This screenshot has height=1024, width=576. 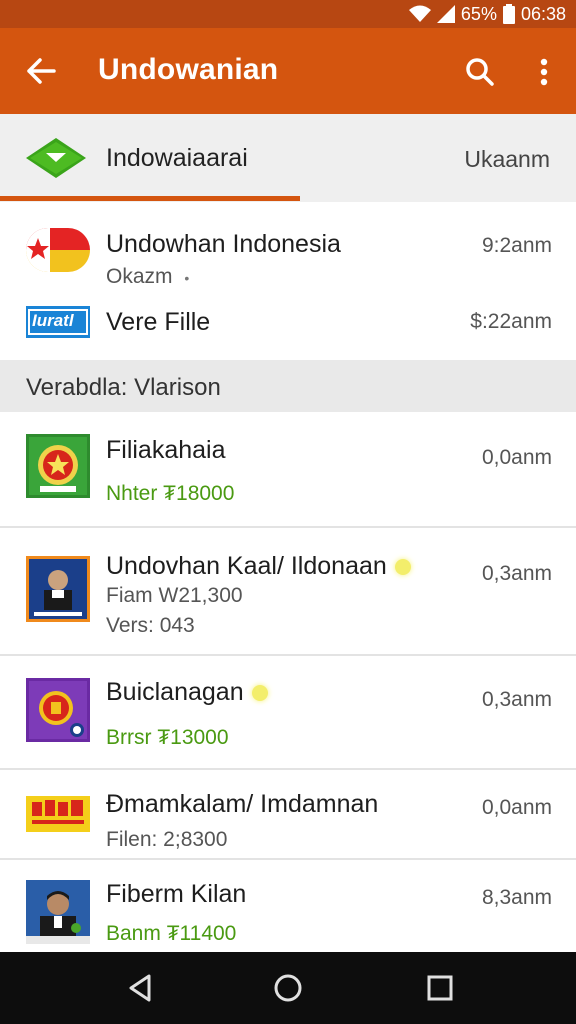 What do you see at coordinates (58, 250) in the screenshot?
I see `flag-thumbnail` at bounding box center [58, 250].